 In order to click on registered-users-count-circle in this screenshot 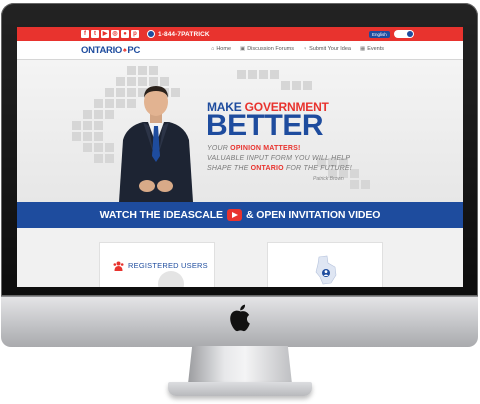, I will do `click(171, 279)`.